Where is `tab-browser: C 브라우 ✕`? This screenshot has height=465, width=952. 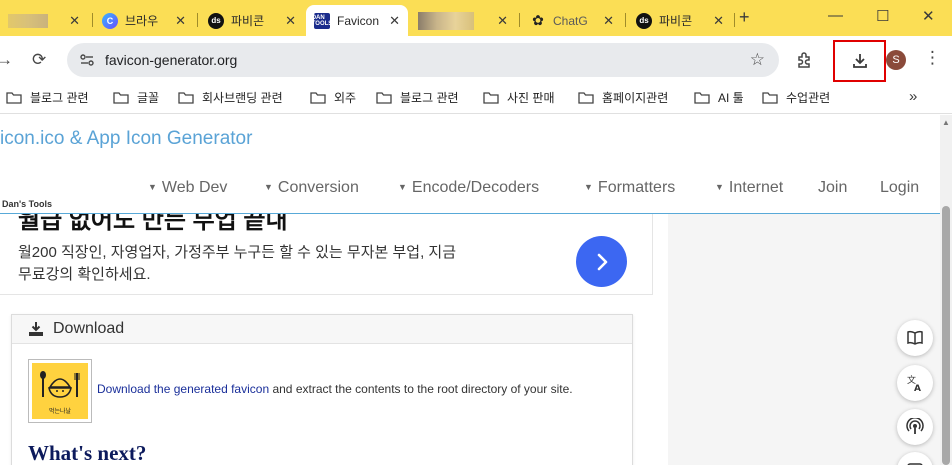
tab-browser: C 브라우 ✕ is located at coordinates (144, 20).